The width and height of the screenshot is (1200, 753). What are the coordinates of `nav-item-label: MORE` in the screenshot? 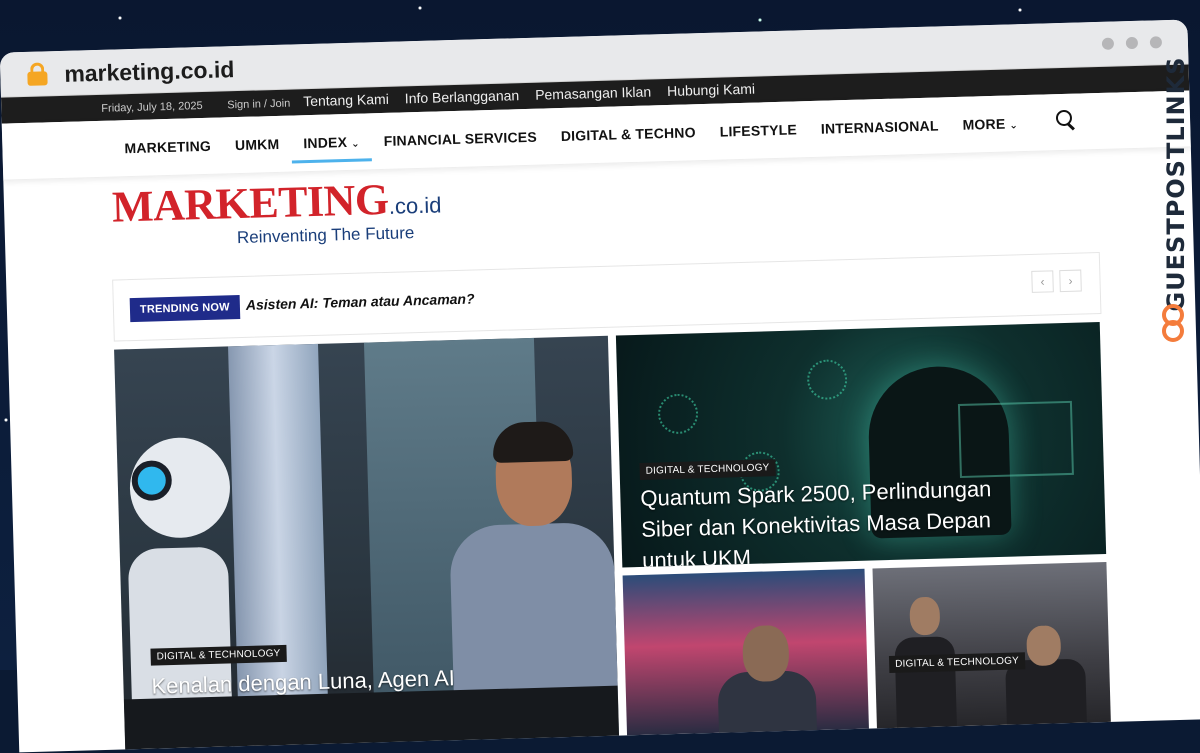 It's located at (984, 124).